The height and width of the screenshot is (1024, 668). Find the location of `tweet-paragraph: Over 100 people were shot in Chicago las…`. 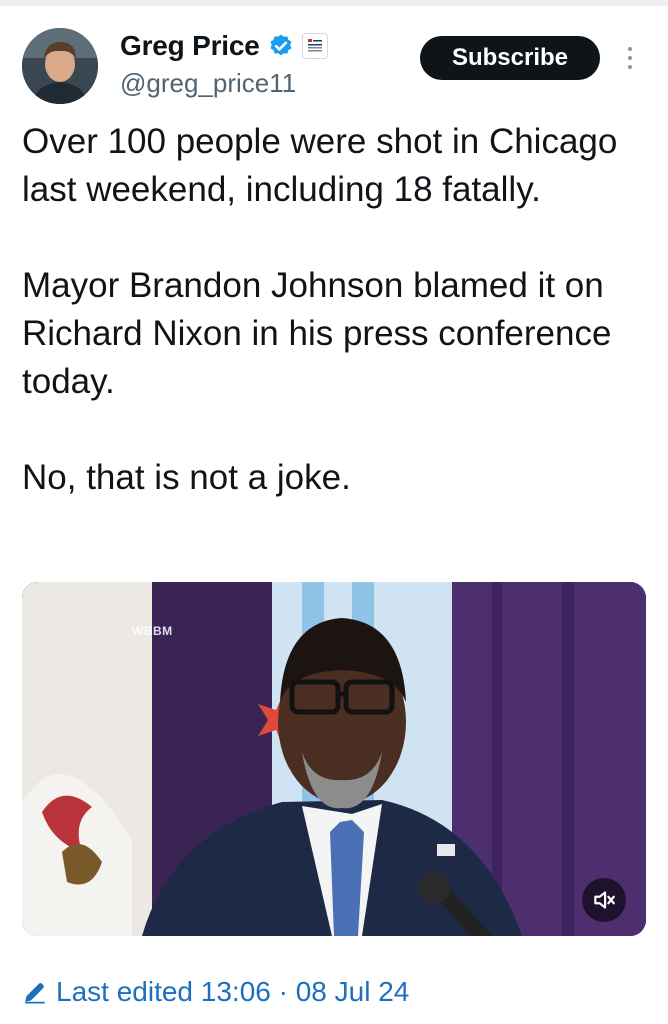

tweet-paragraph: Over 100 people were shot in Chicago las… is located at coordinates (320, 165).